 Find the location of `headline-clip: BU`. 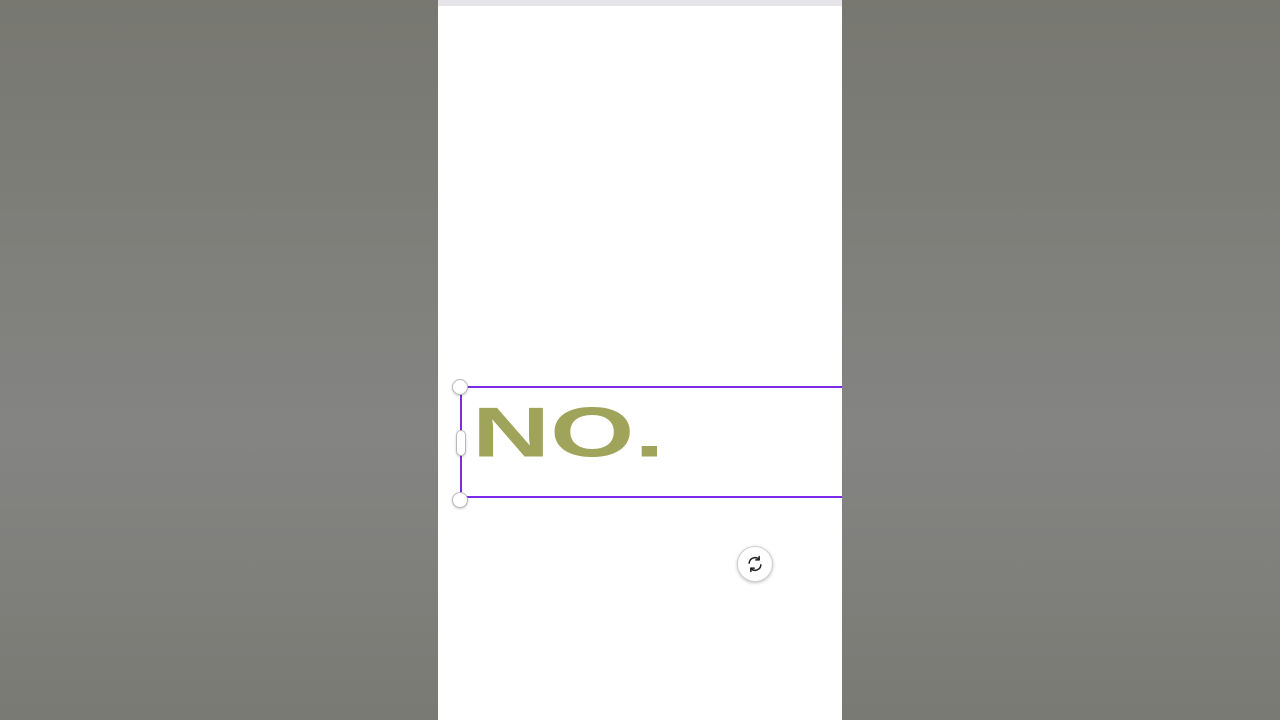

headline-clip: BU is located at coordinates (640, 288).